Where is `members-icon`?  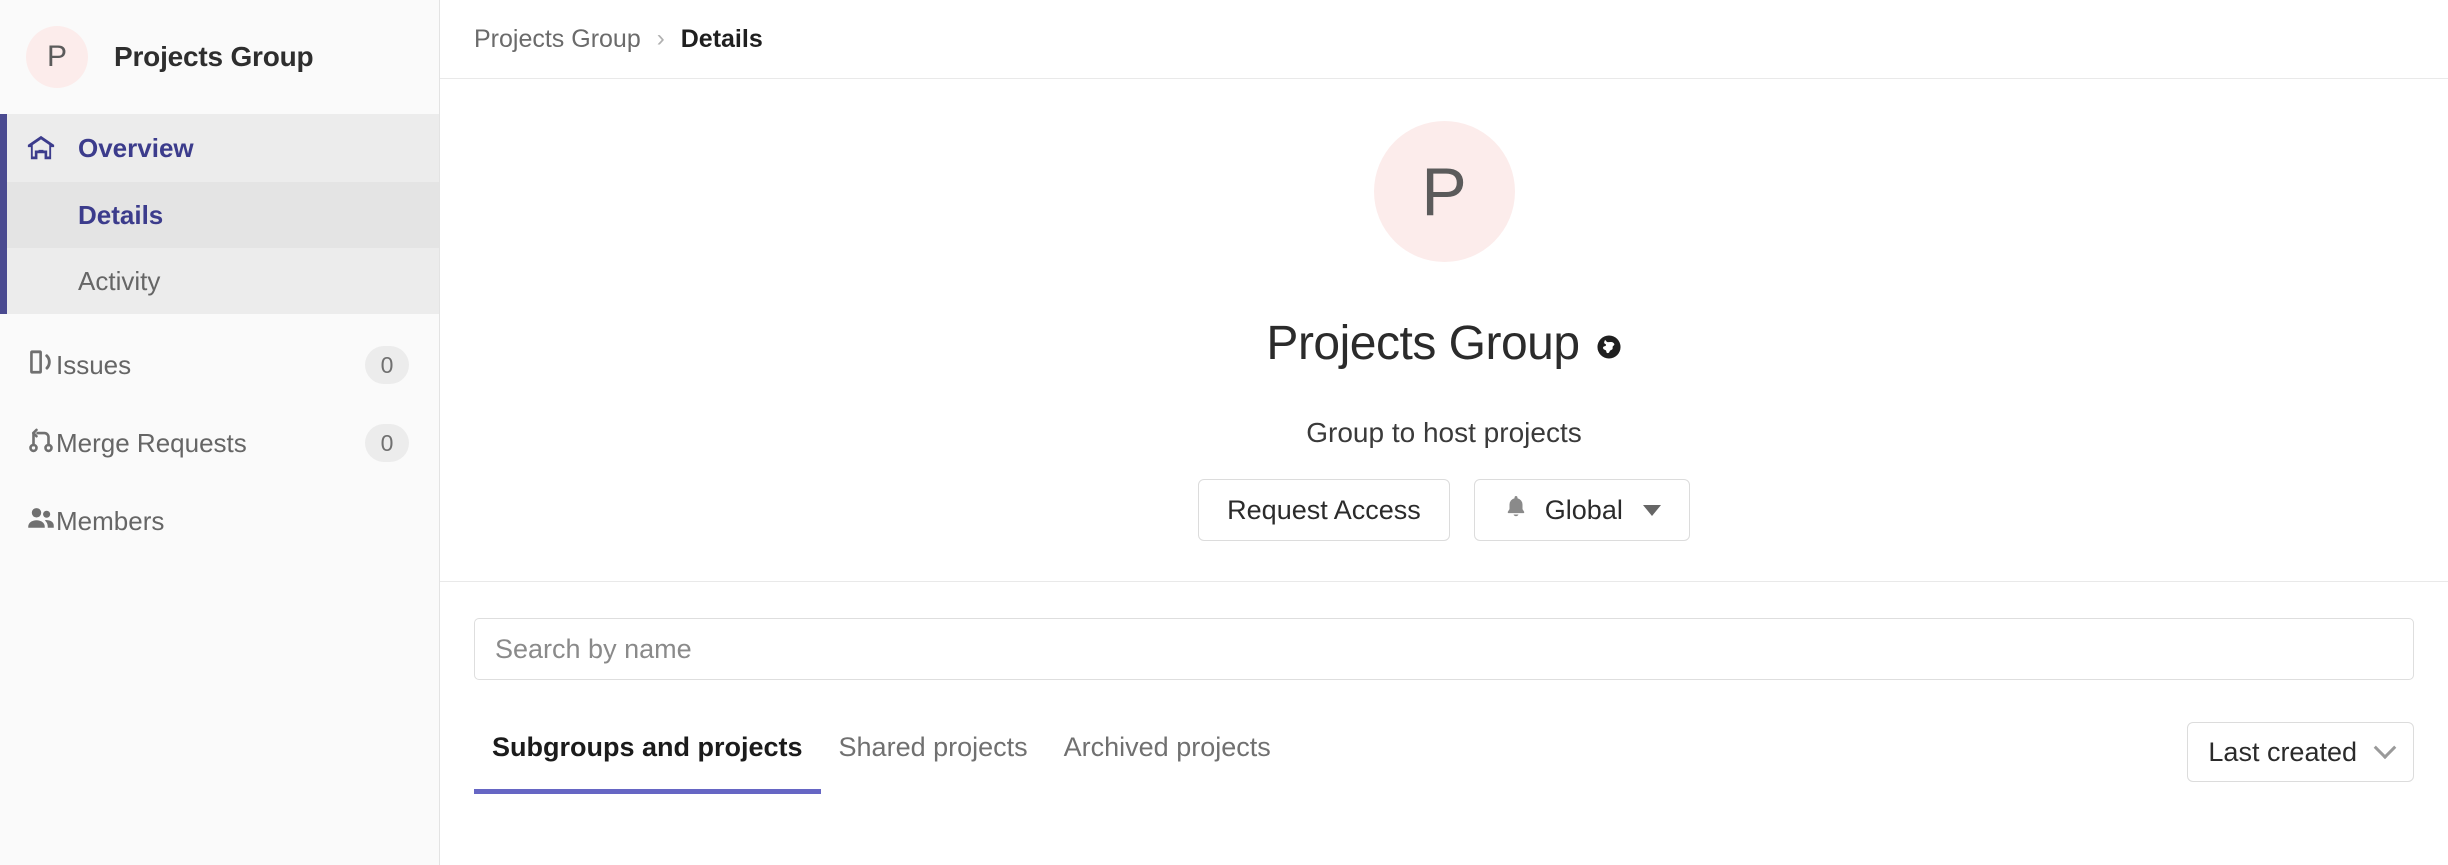
members-icon is located at coordinates (41, 521).